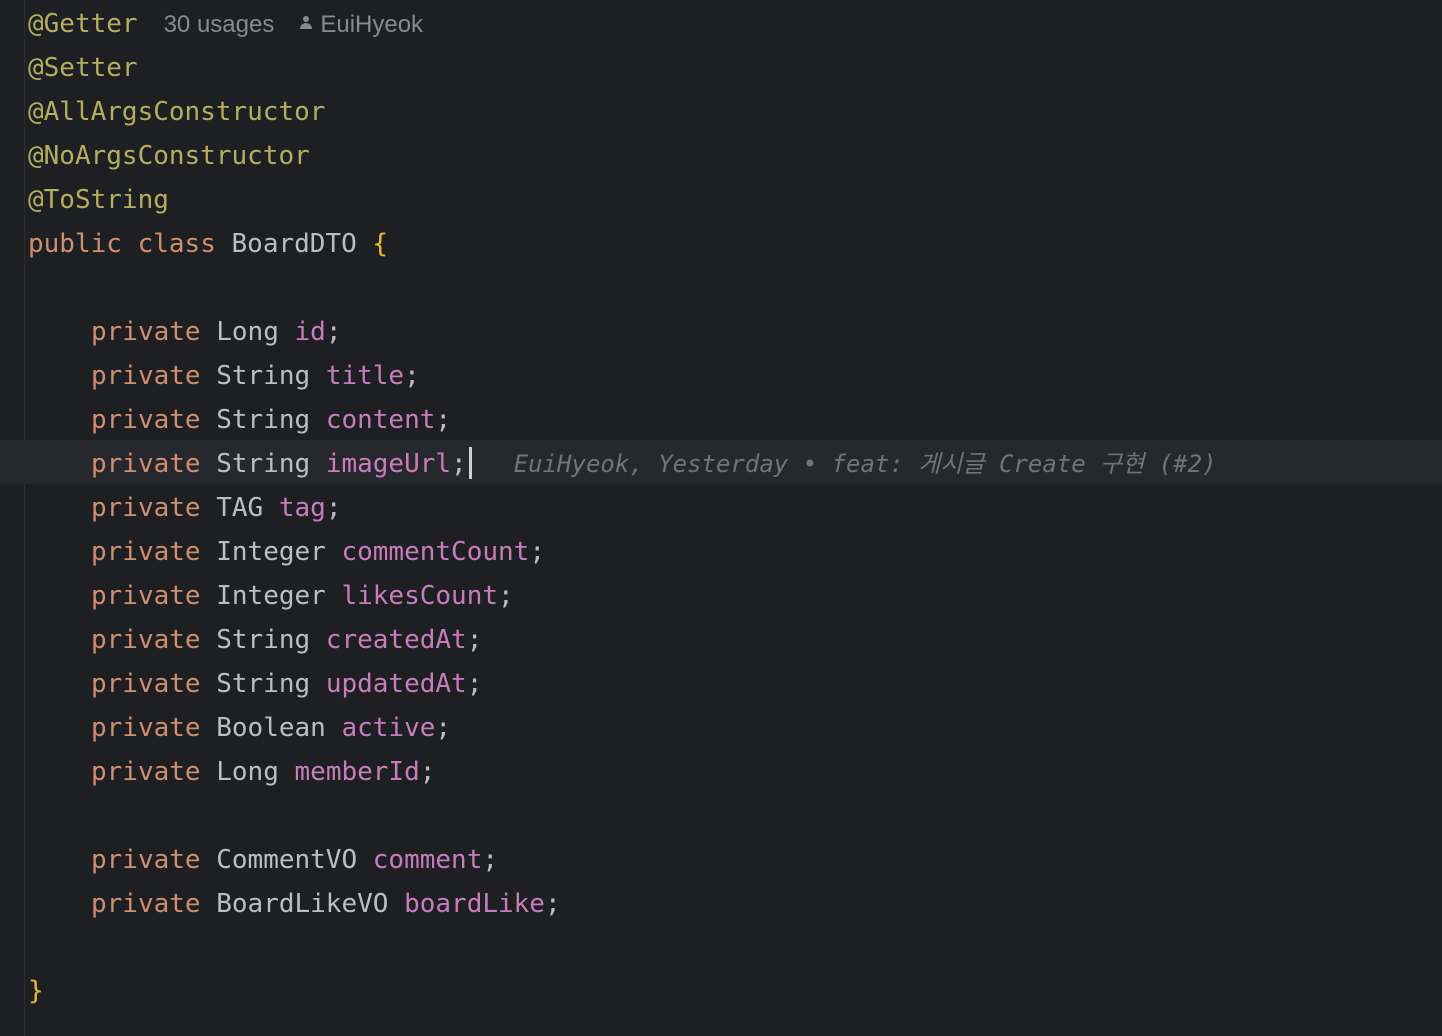 The width and height of the screenshot is (1442, 1036). Describe the element at coordinates (302, 508) in the screenshot. I see `field-name: tag` at that location.